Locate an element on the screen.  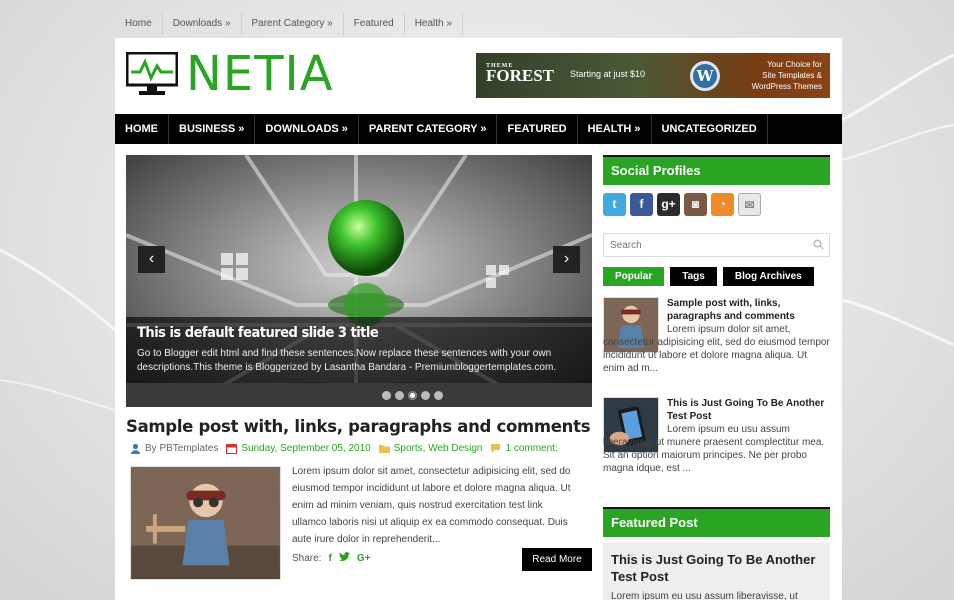
sidebar-tab: Tags is located at coordinates (693, 276).